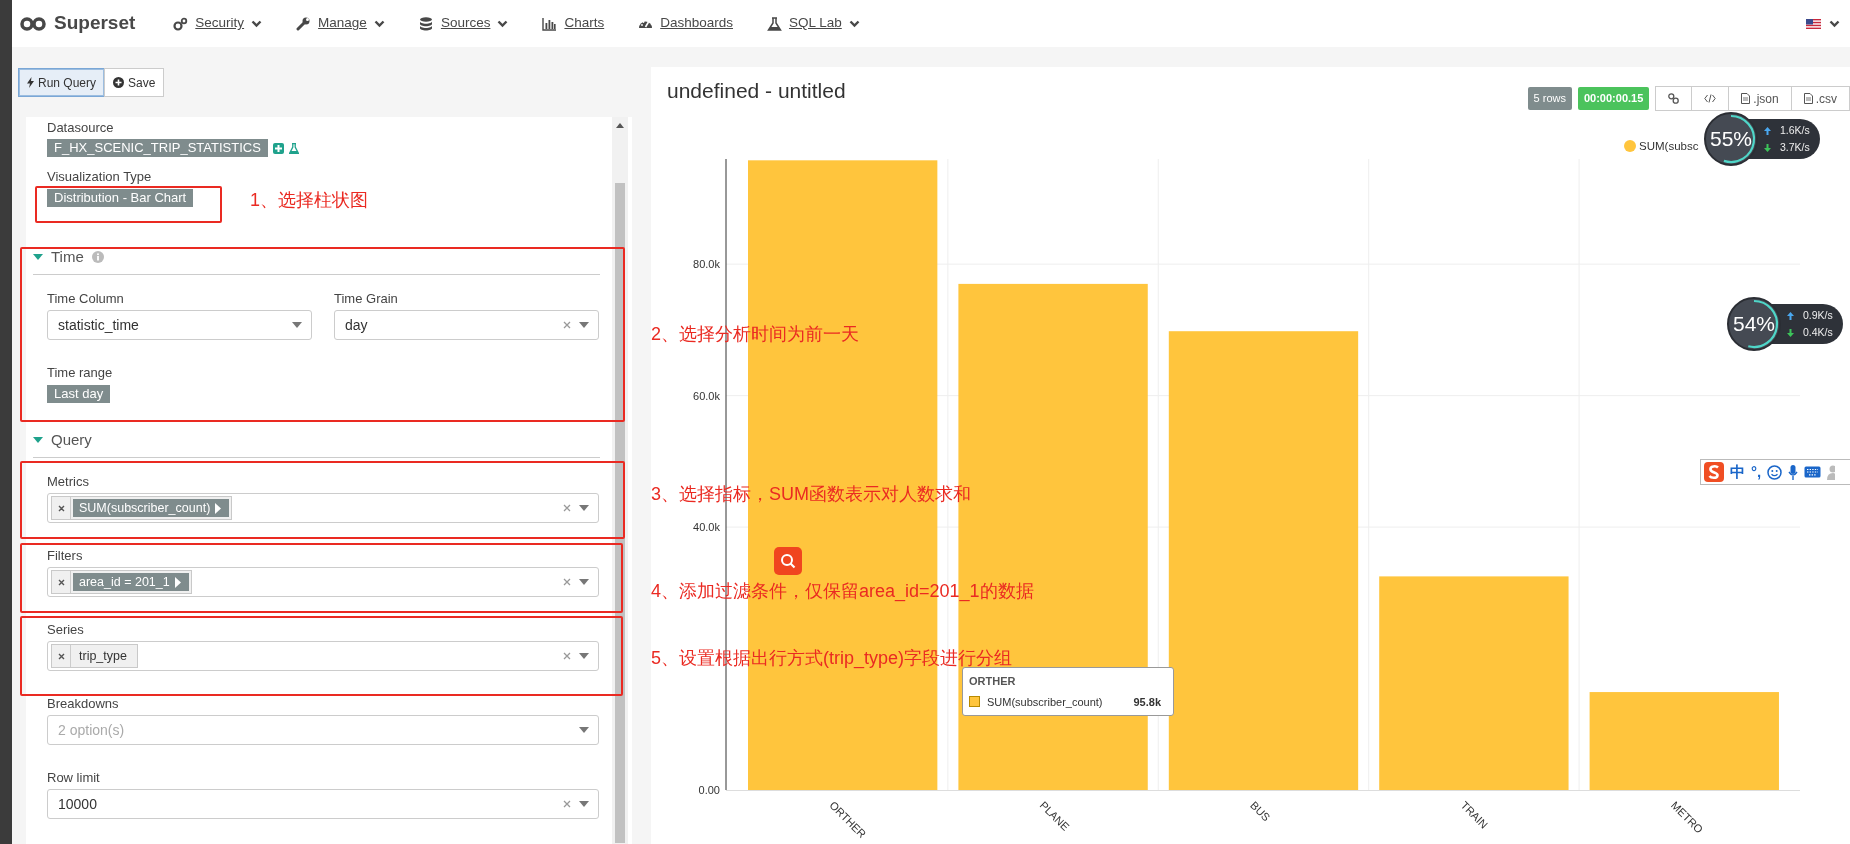  What do you see at coordinates (706, 527) in the screenshot?
I see `axis-label: 40.0k` at bounding box center [706, 527].